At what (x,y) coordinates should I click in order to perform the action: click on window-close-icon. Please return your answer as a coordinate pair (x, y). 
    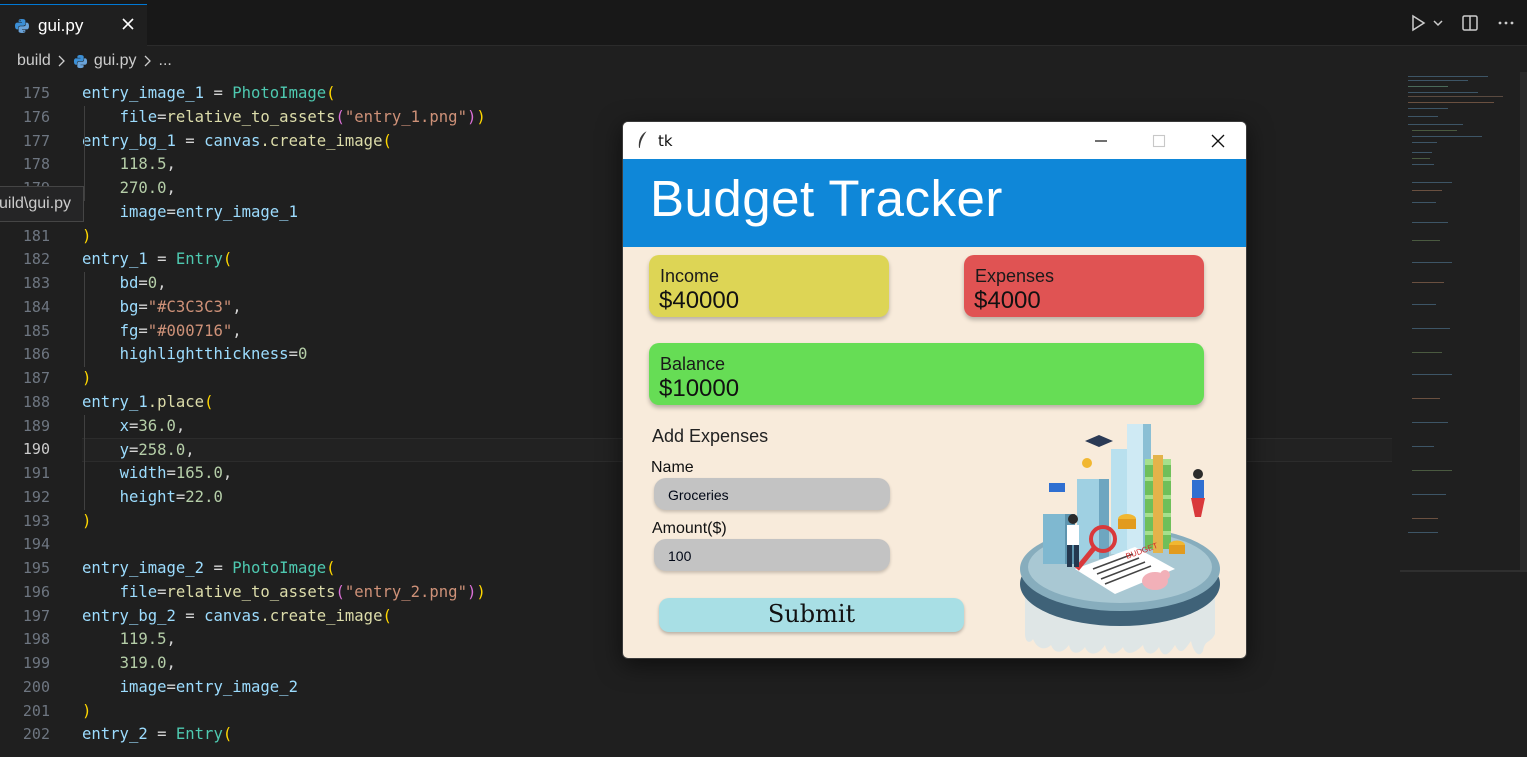
    Looking at the image, I should click on (1217, 140).